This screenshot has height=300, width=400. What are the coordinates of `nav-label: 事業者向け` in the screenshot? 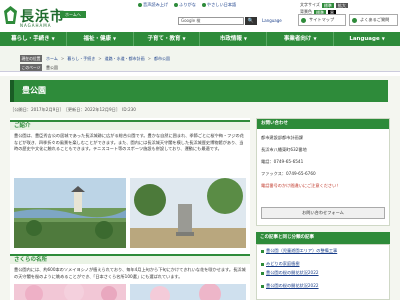 It's located at (297, 39).